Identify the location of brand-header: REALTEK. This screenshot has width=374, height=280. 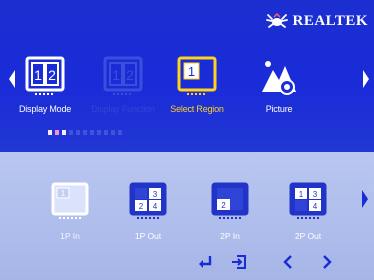
(316, 21).